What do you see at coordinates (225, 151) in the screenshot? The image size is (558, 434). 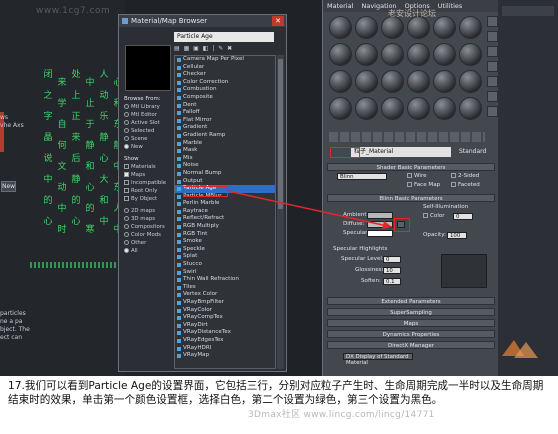 I see `map-list-item: Mask` at bounding box center [225, 151].